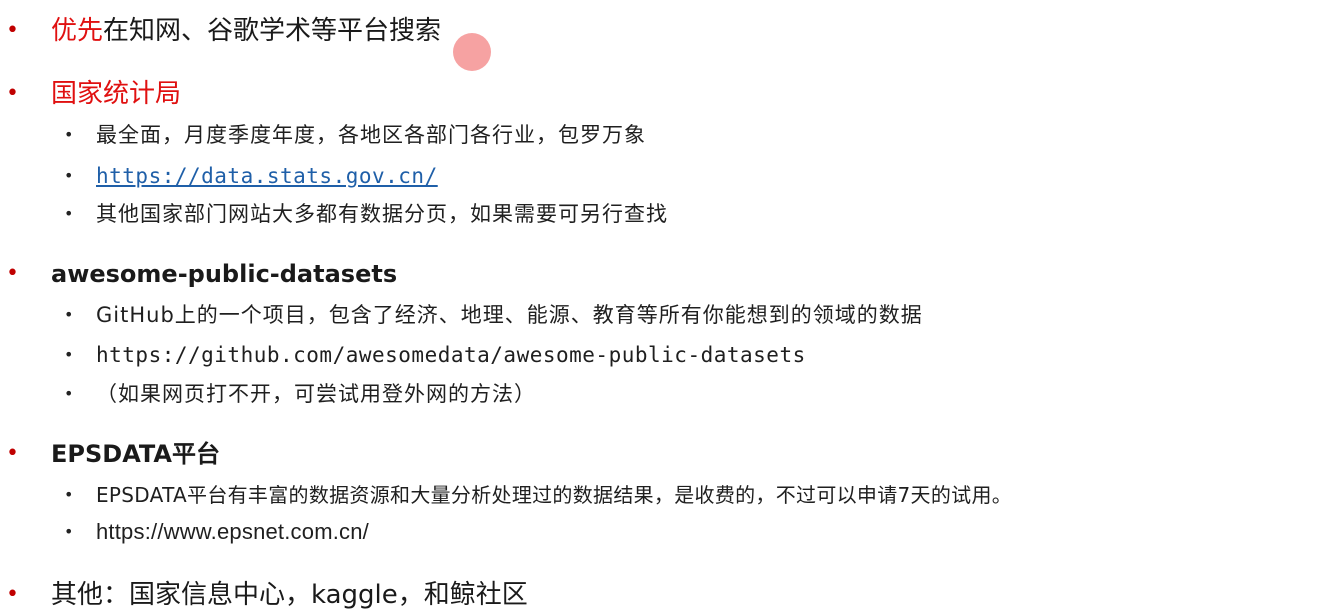 The width and height of the screenshot is (1331, 615). I want to click on pointer-highlight, so click(472, 52).